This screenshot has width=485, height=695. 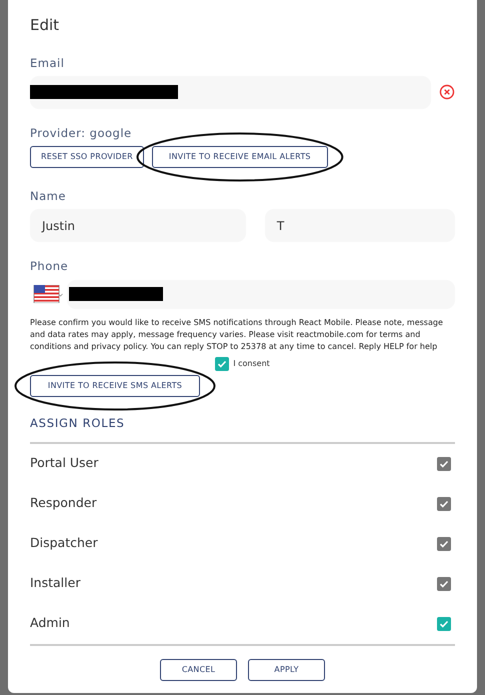 What do you see at coordinates (64, 543) in the screenshot?
I see `role-label: Dispatcher` at bounding box center [64, 543].